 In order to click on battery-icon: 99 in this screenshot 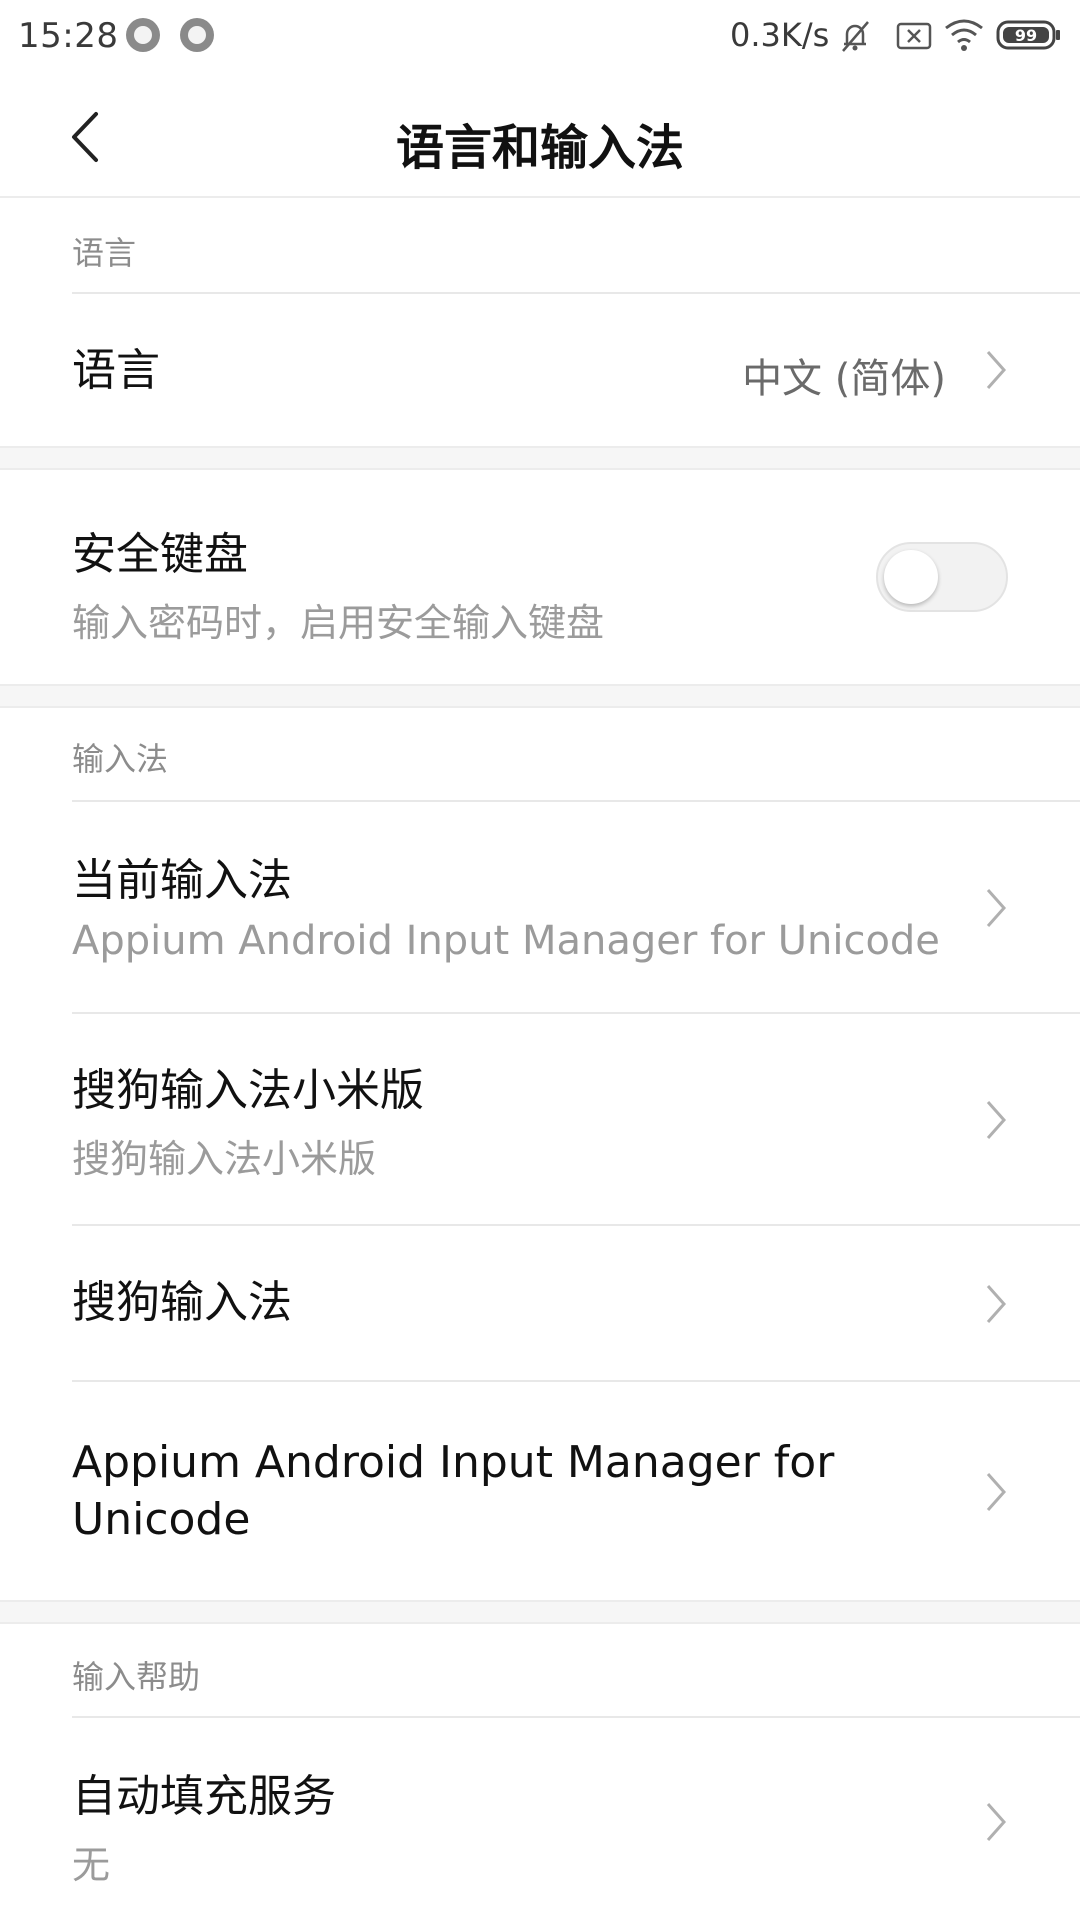, I will do `click(1029, 37)`.